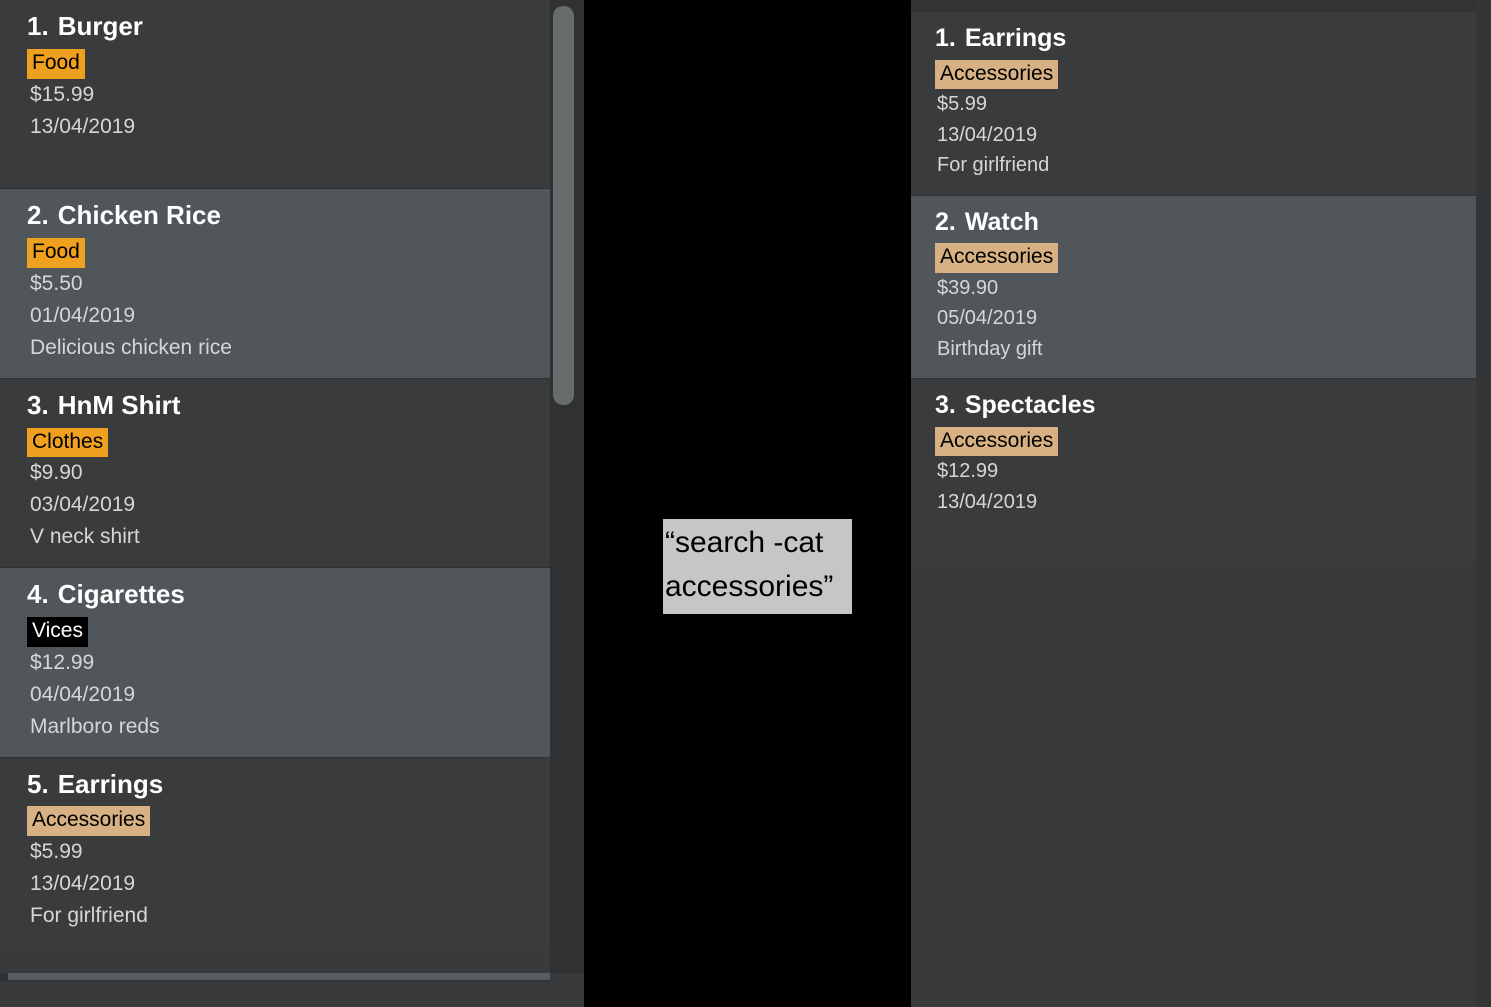 Image resolution: width=1491 pixels, height=1007 pixels. What do you see at coordinates (275, 27) in the screenshot?
I see `expense-card-title: 1. Burger` at bounding box center [275, 27].